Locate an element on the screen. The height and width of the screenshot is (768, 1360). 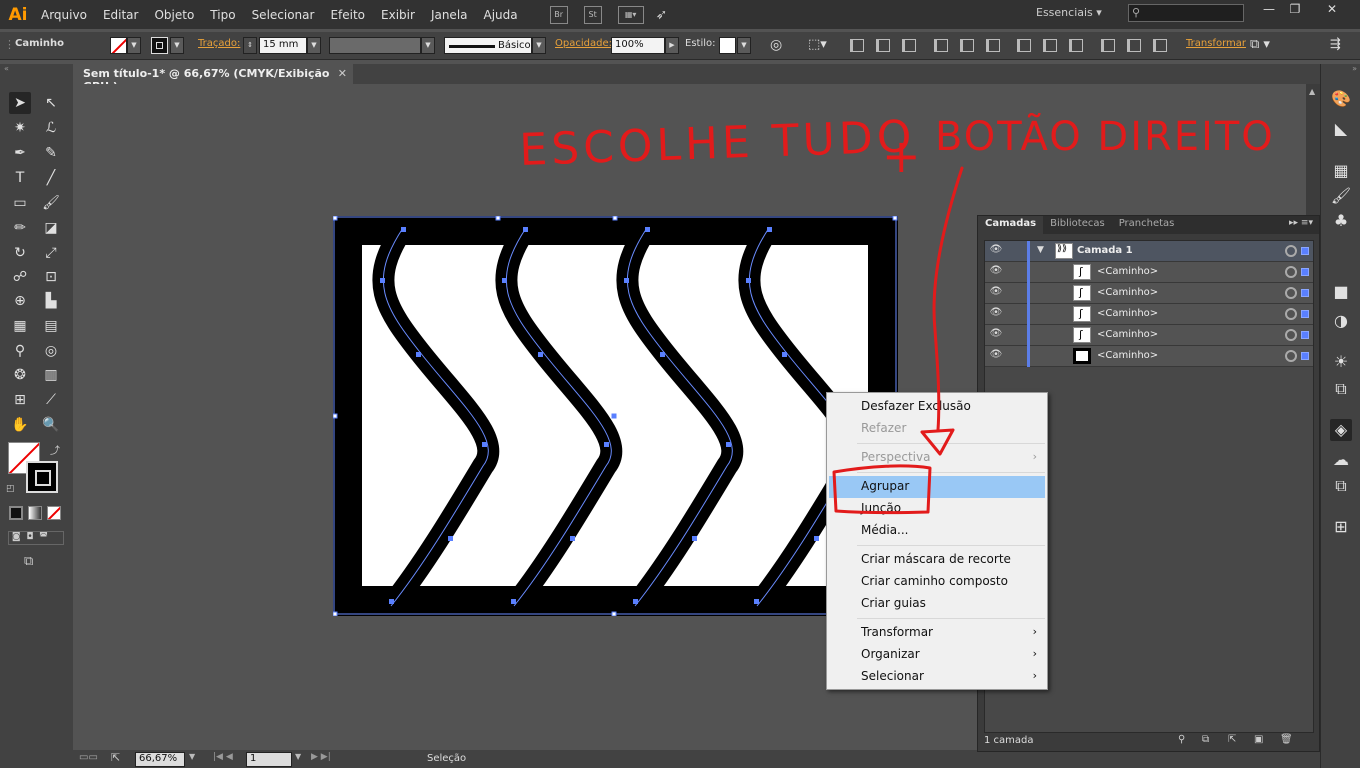
zoom-dropdown-icon: ▼ is located at coordinates (192, 756).